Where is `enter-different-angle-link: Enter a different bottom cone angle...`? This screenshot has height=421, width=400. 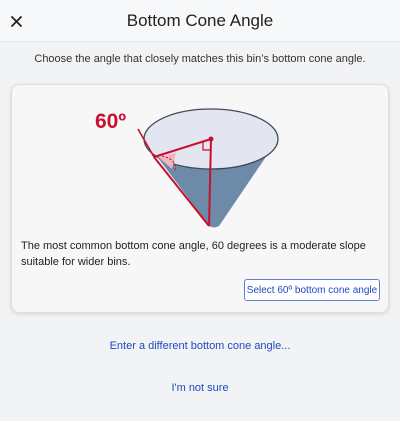
enter-different-angle-link: Enter a different bottom cone angle... is located at coordinates (200, 346).